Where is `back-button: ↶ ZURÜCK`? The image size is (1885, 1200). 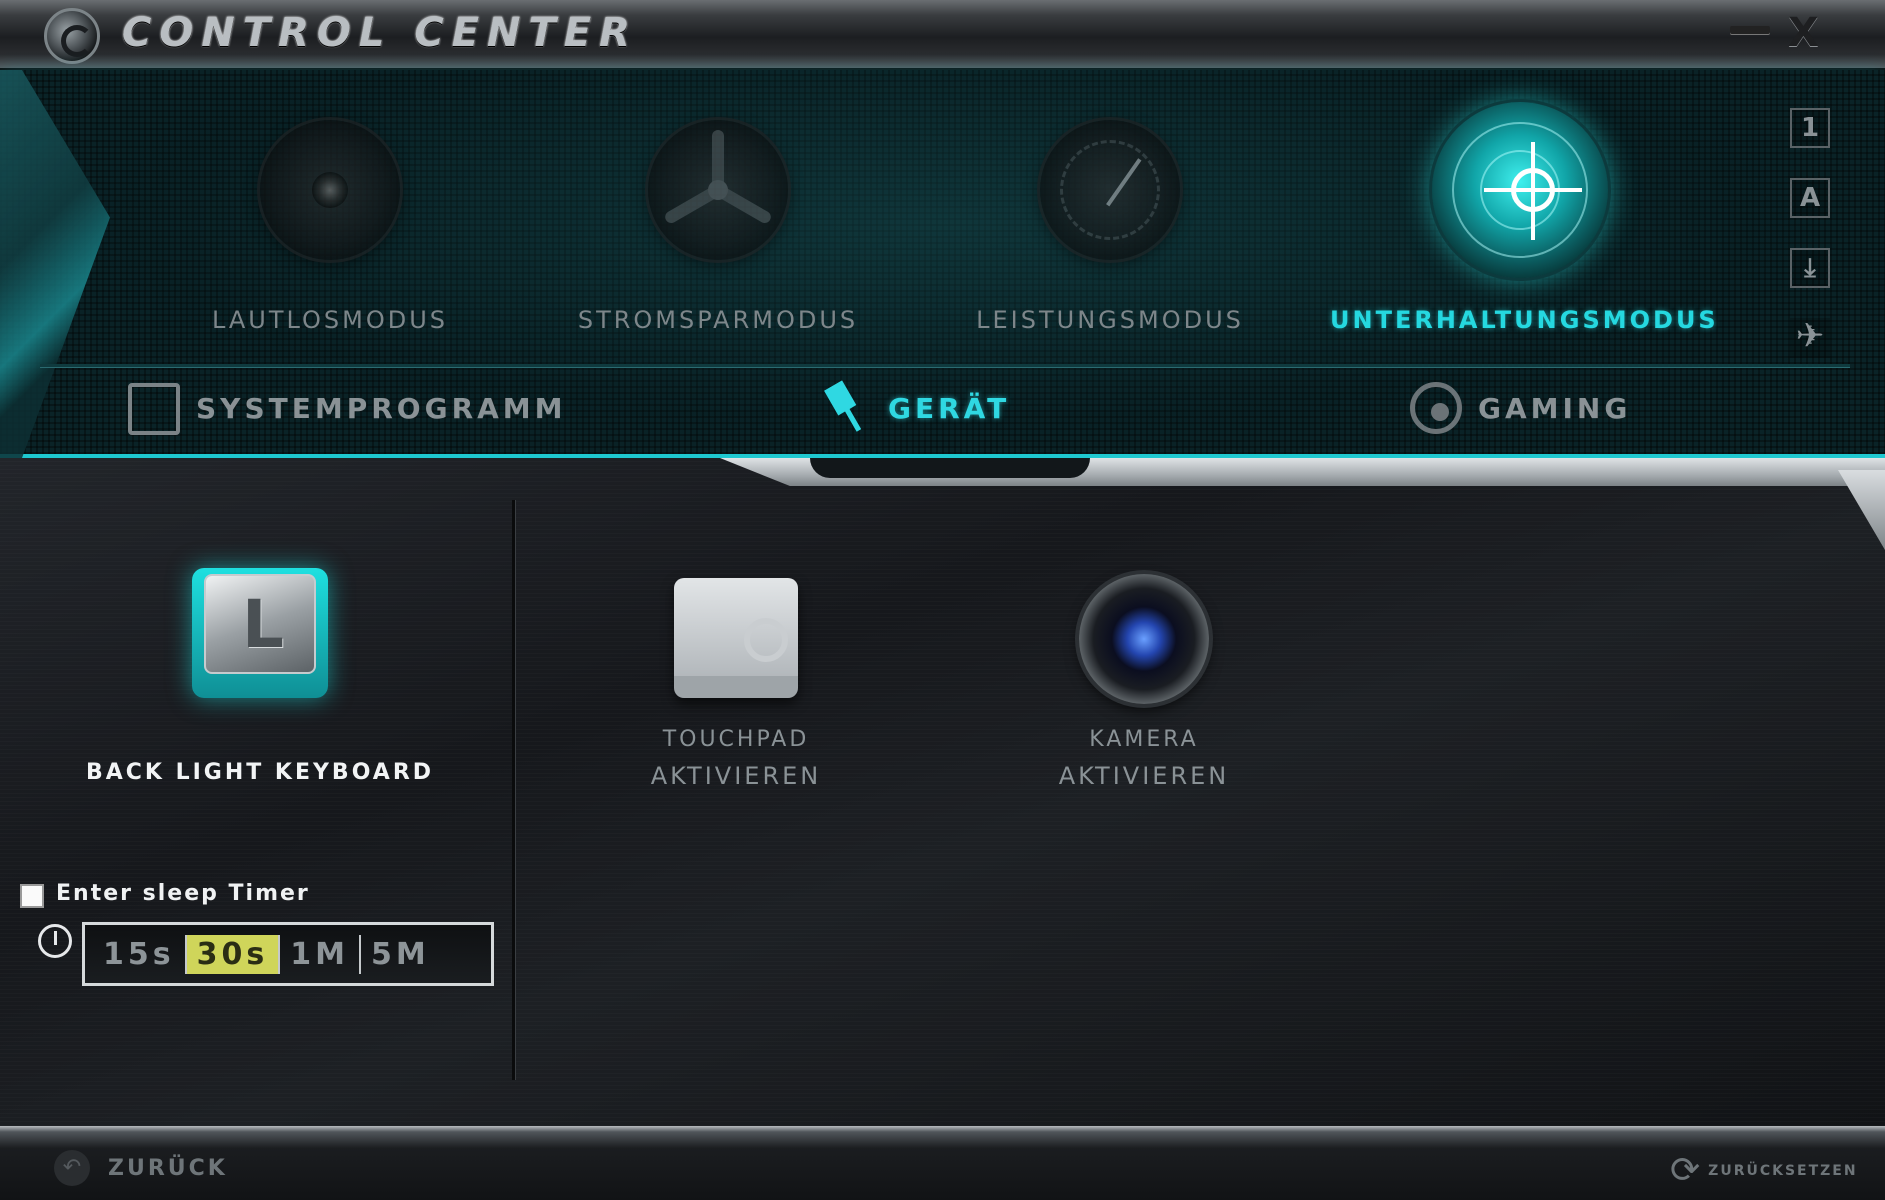 back-button: ↶ ZURÜCK is located at coordinates (141, 1168).